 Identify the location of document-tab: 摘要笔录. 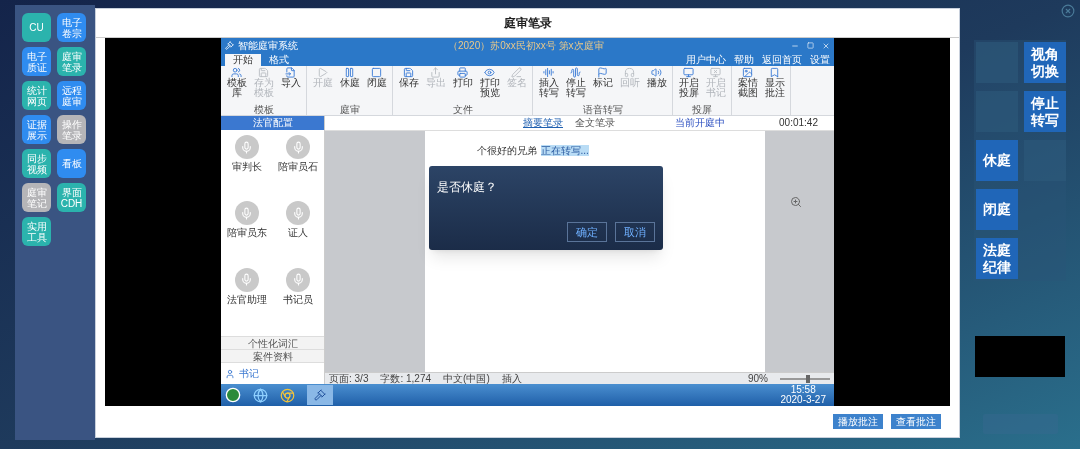
(543, 123).